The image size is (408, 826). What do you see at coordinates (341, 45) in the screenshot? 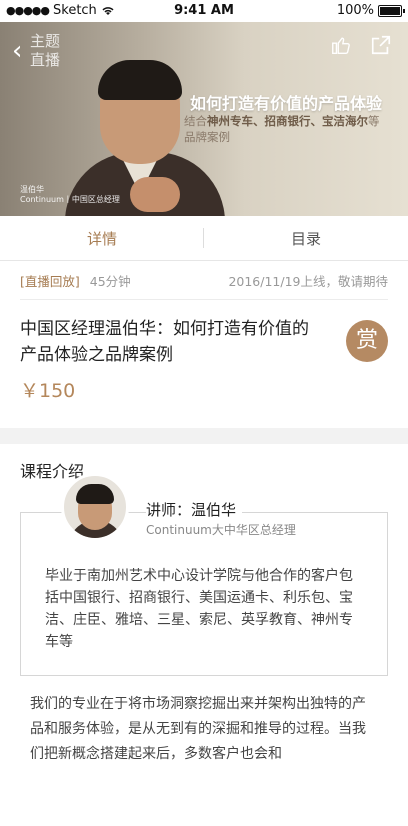
I see `like-icon` at bounding box center [341, 45].